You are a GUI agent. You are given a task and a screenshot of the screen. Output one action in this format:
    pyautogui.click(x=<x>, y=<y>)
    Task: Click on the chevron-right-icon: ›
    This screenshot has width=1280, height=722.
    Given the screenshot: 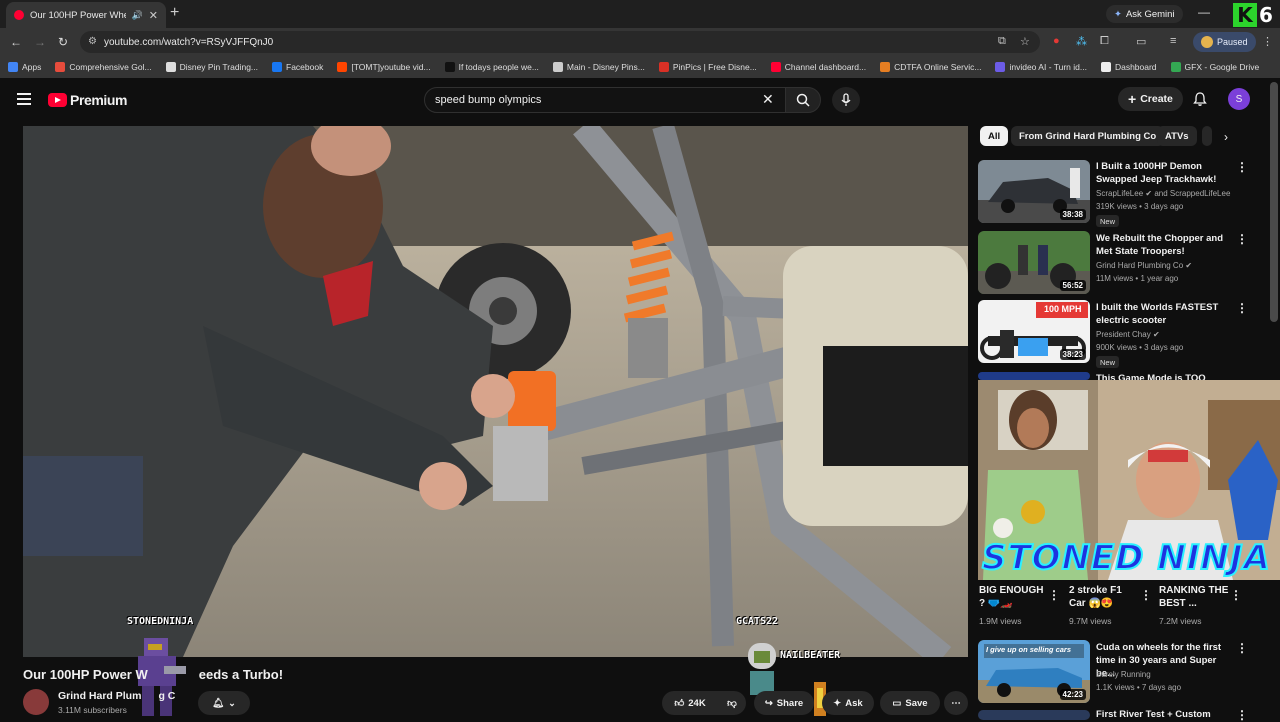 What is the action you would take?
    pyautogui.click(x=1226, y=137)
    